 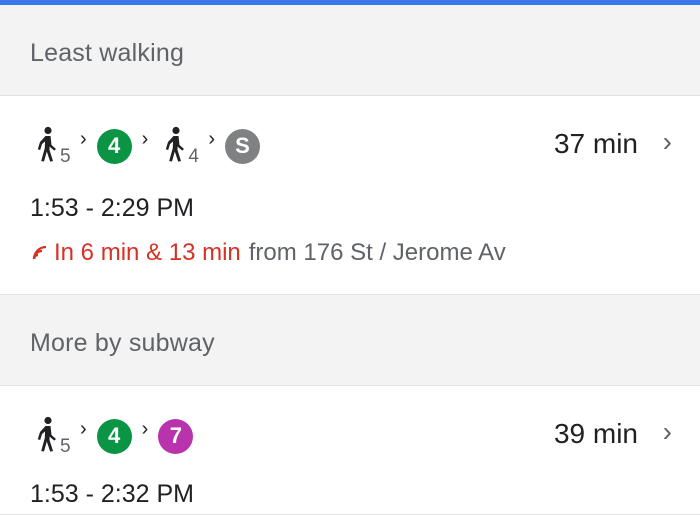 I want to click on walk-step: 4, so click(x=180, y=146).